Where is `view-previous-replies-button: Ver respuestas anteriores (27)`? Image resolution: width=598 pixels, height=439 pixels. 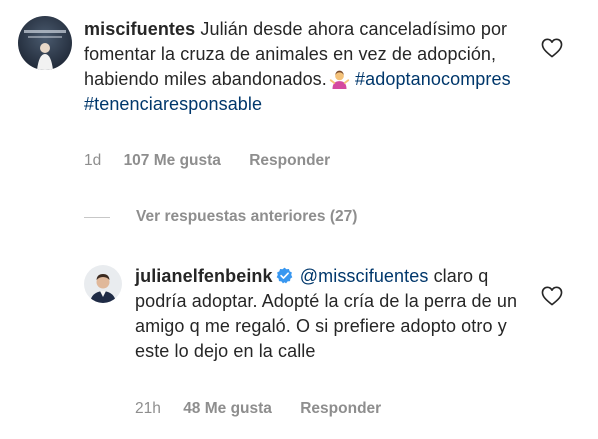
view-previous-replies-button: Ver respuestas anteriores (27) is located at coordinates (220, 217).